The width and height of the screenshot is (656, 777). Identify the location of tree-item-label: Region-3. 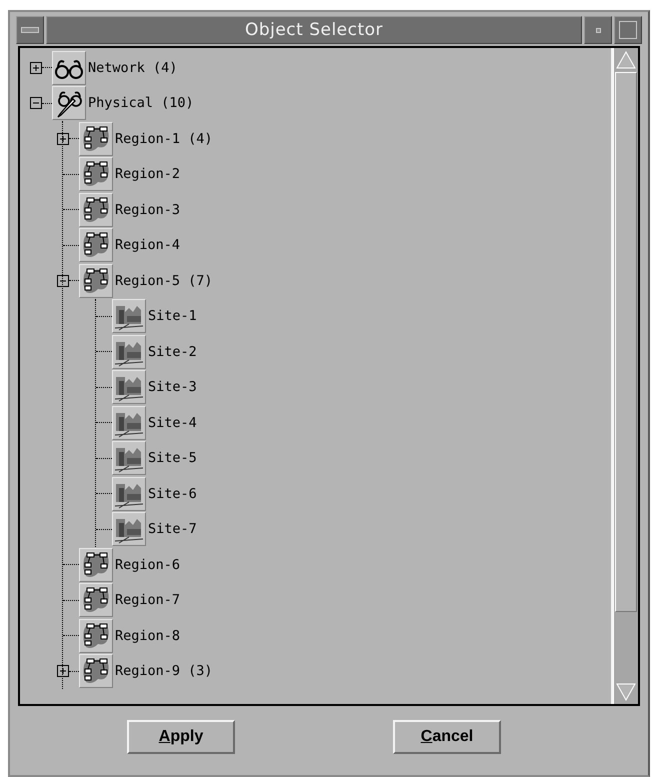
(147, 210).